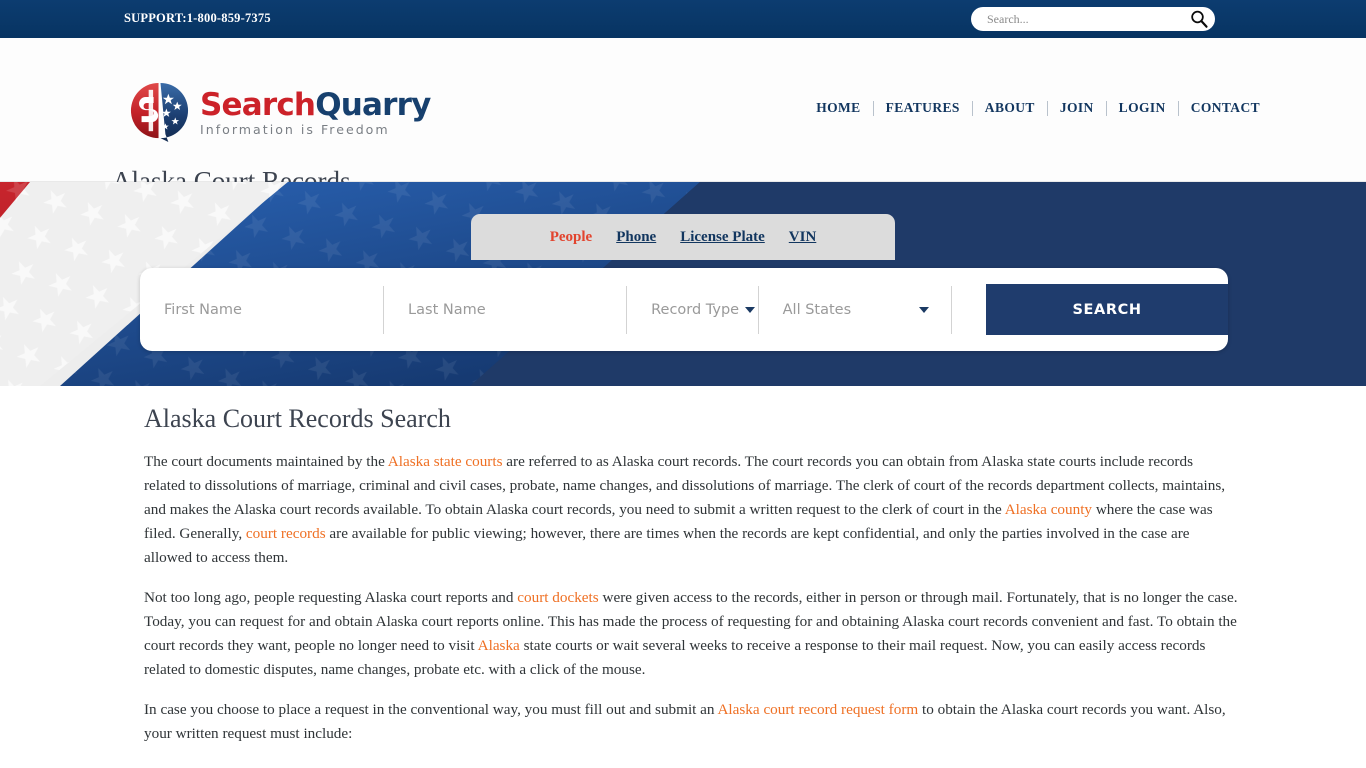 Image resolution: width=1366 pixels, height=768 pixels. What do you see at coordinates (1087, 19) in the screenshot?
I see `site-search-input` at bounding box center [1087, 19].